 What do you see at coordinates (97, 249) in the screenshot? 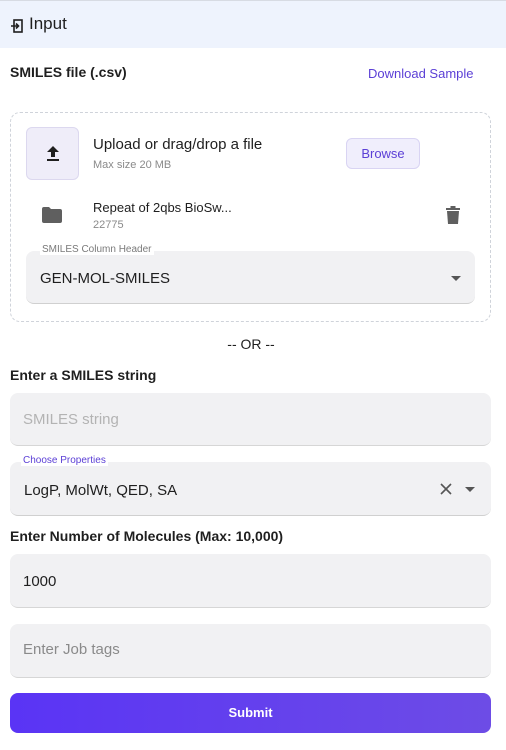
I see `column-header-label: SMILES Column Header` at bounding box center [97, 249].